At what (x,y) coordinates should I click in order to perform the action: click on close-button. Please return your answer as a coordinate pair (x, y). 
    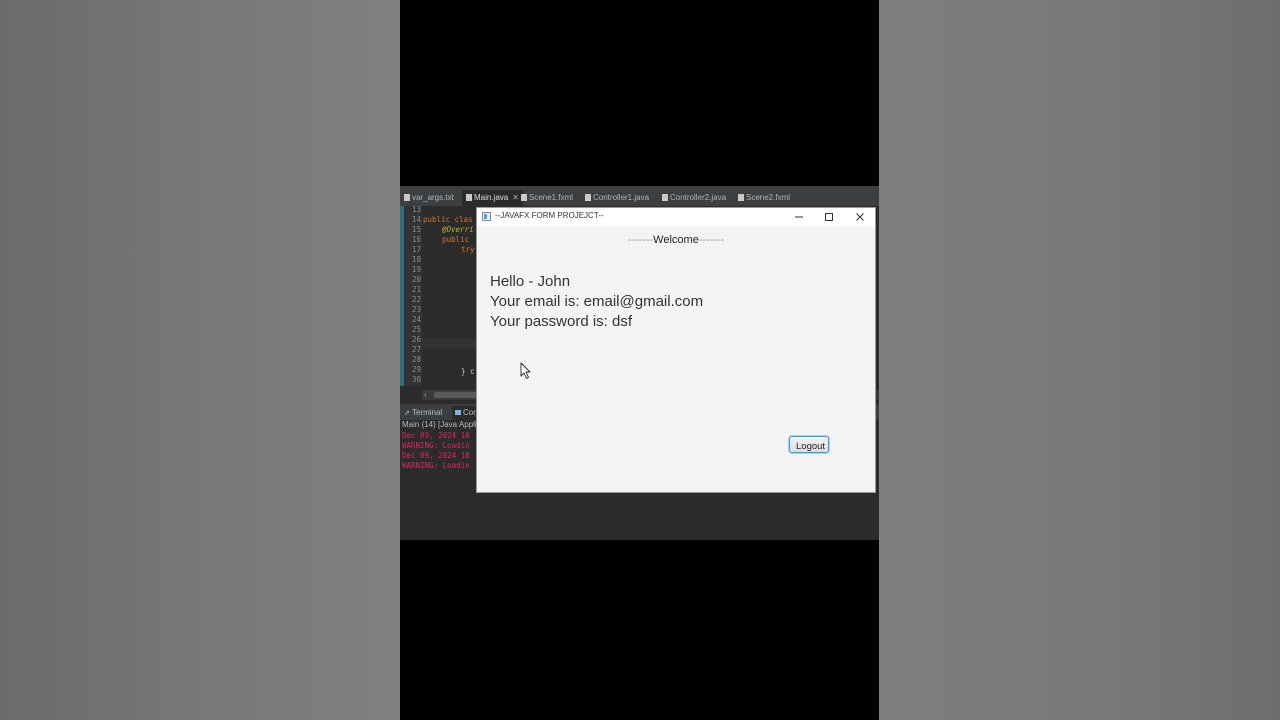
    Looking at the image, I should click on (860, 217).